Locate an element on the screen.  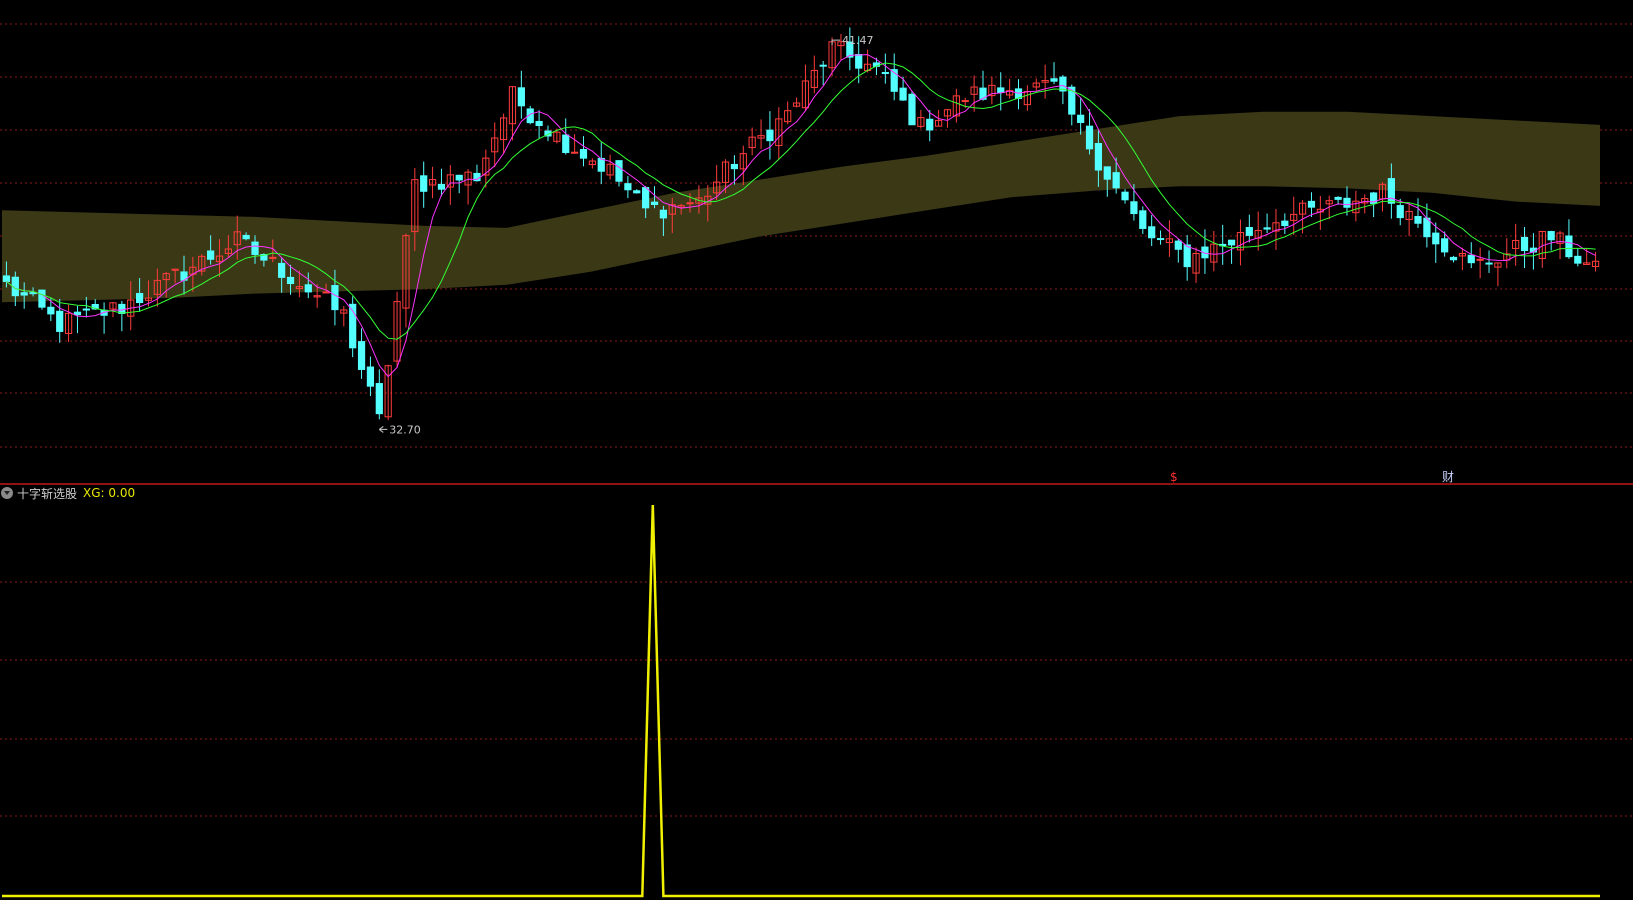
low-price-label: 32.70 is located at coordinates (405, 429).